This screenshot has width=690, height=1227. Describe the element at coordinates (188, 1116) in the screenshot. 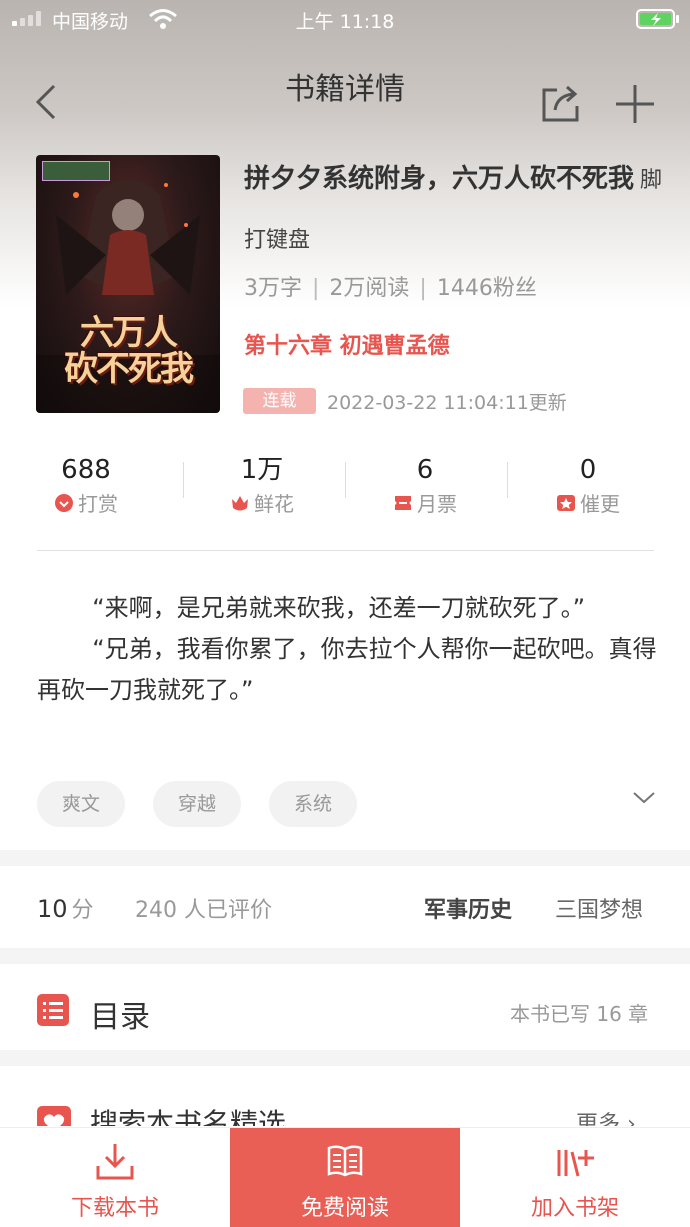

I see `section-title: 搜索本书名精选` at that location.